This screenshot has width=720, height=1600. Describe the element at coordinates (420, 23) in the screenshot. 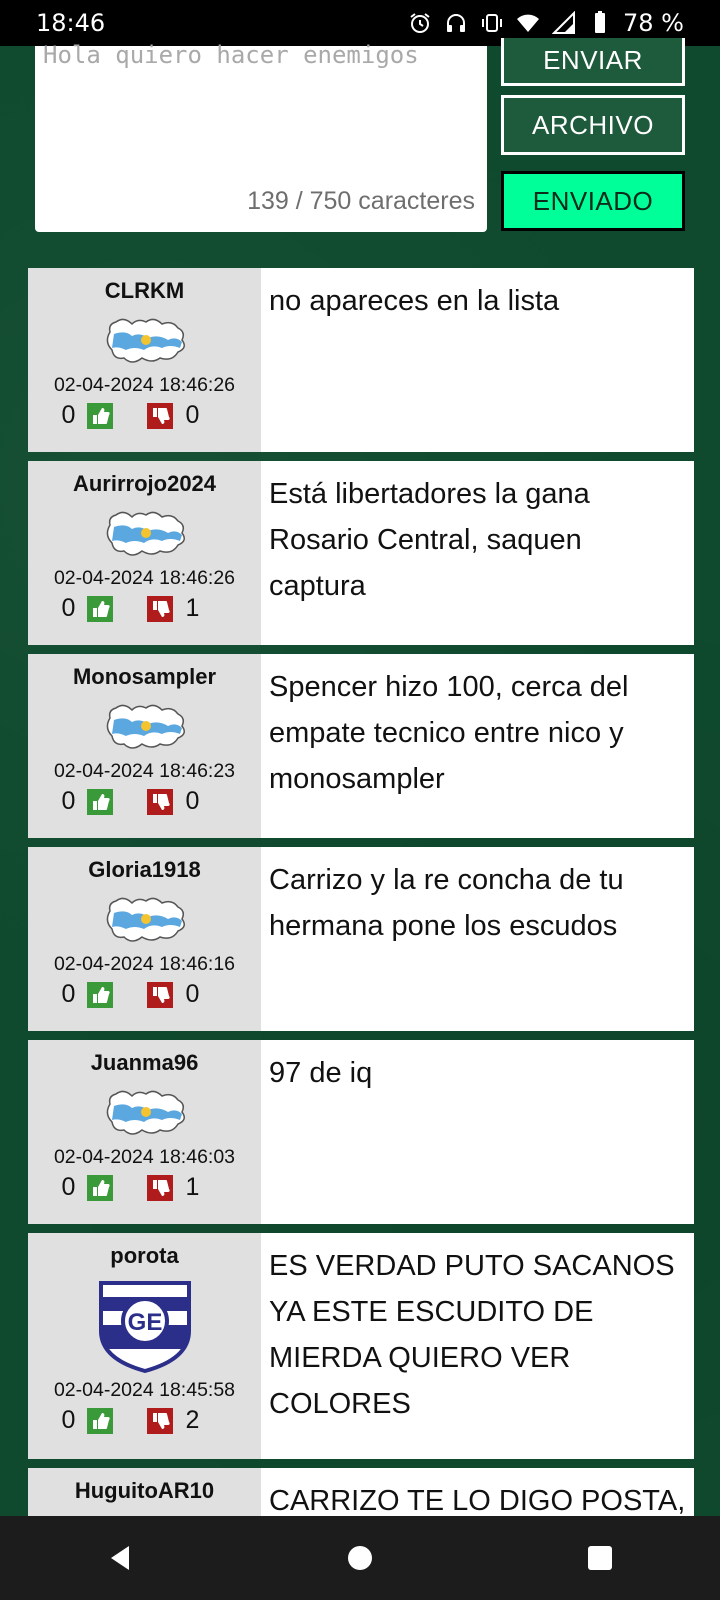

I see `alarm-icon` at that location.